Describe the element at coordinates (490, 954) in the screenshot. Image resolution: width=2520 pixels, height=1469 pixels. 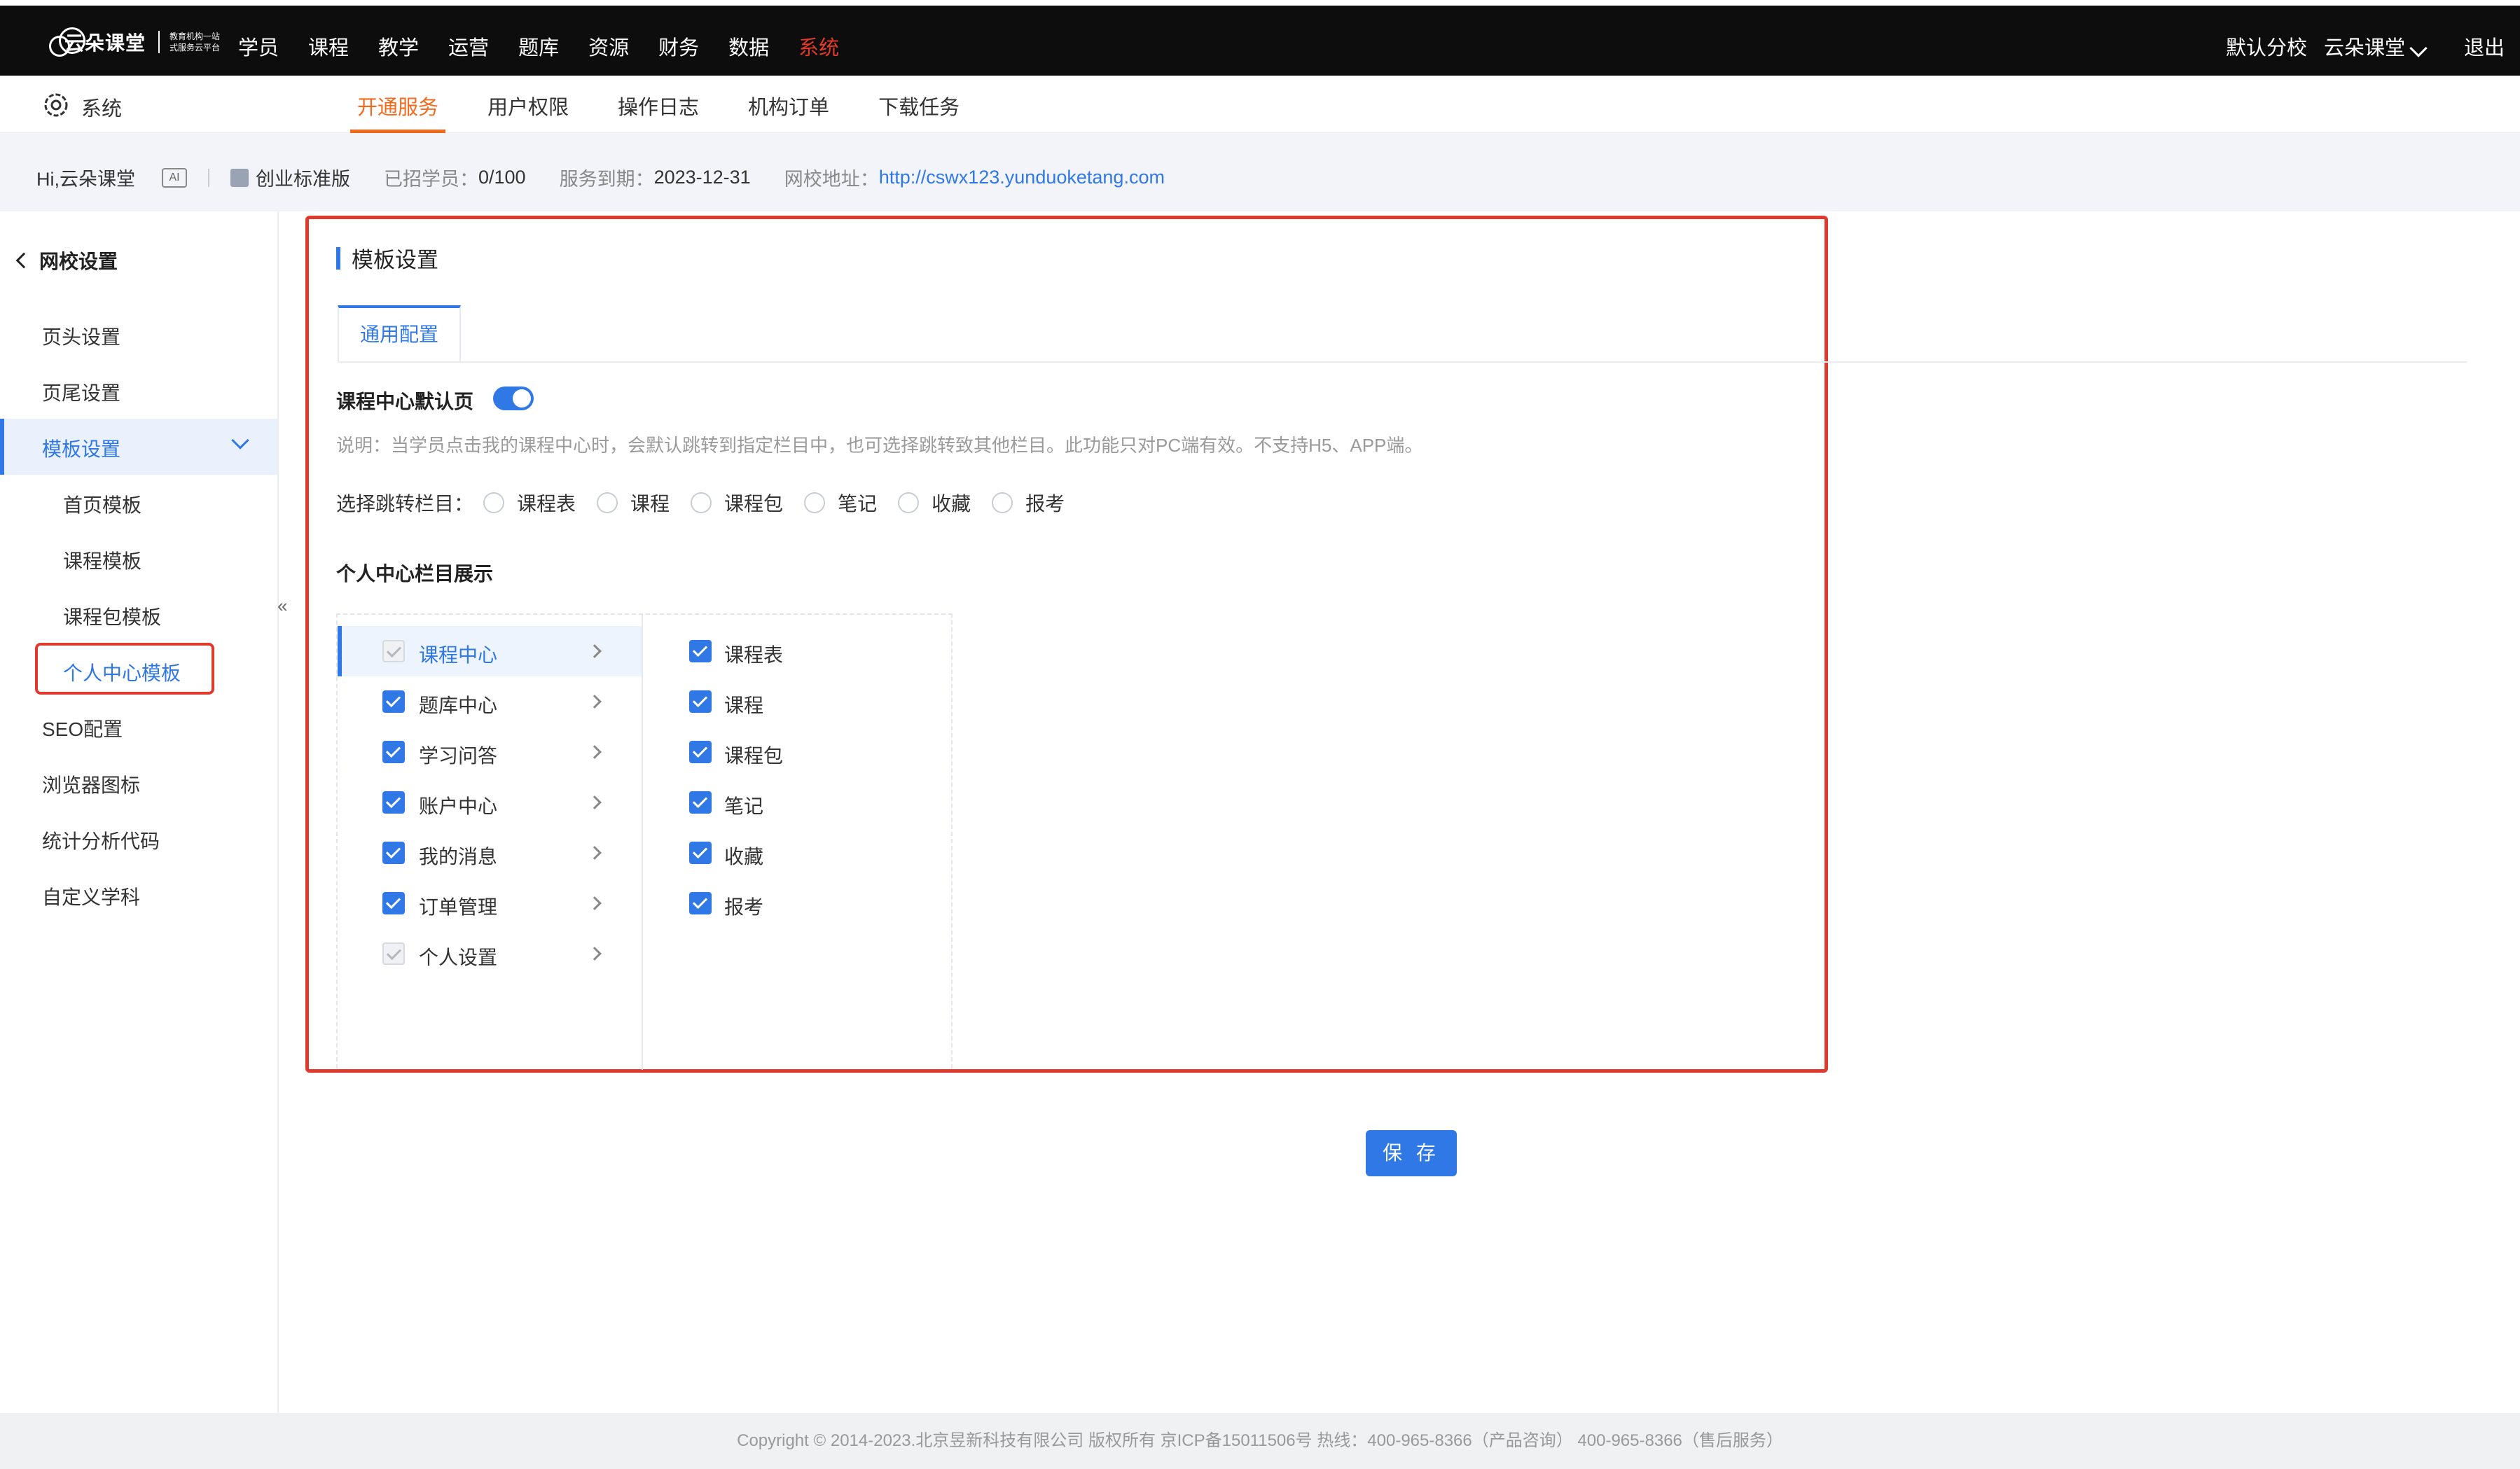
I see `column-item-personal-settings: 个人设置` at that location.